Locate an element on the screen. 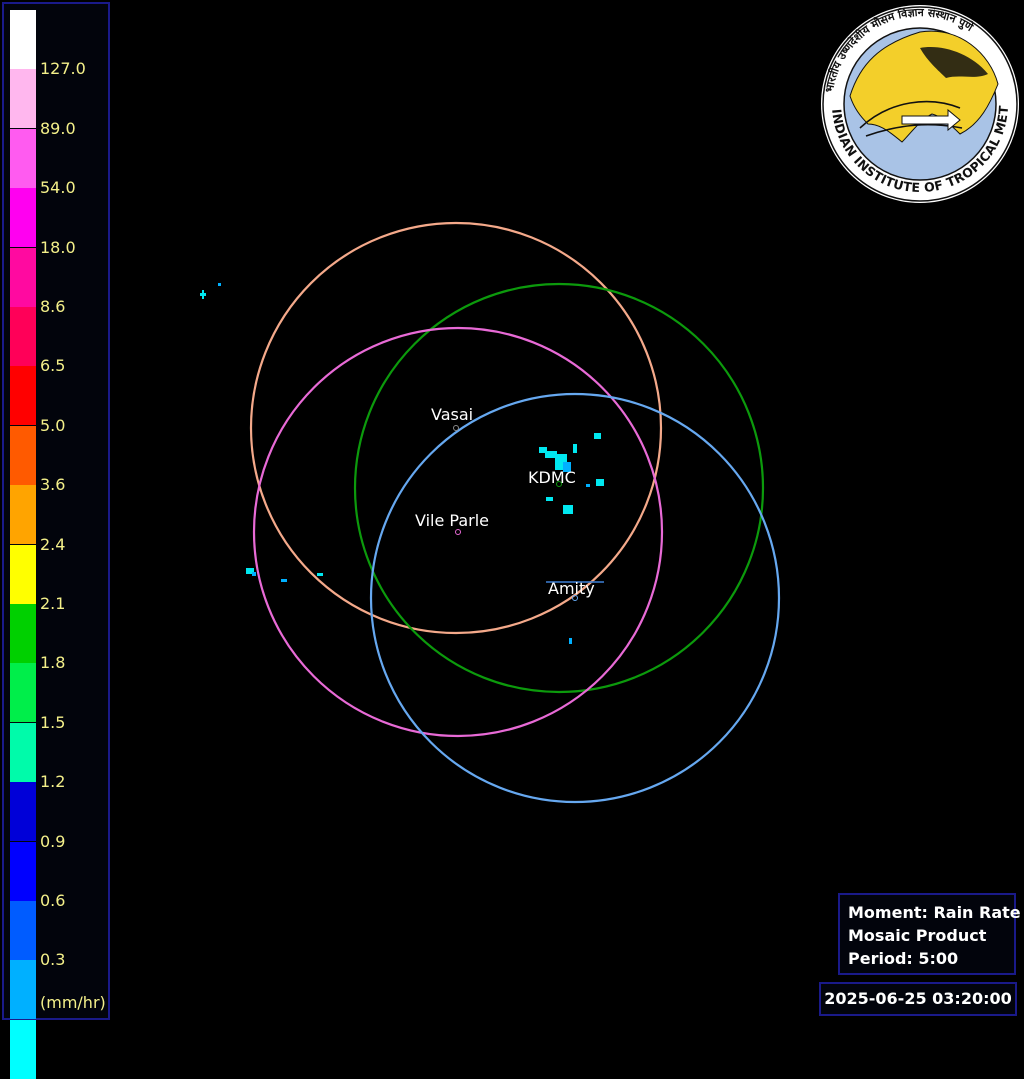 This screenshot has height=1079, width=1024. site-marker-vasai is located at coordinates (456, 428).